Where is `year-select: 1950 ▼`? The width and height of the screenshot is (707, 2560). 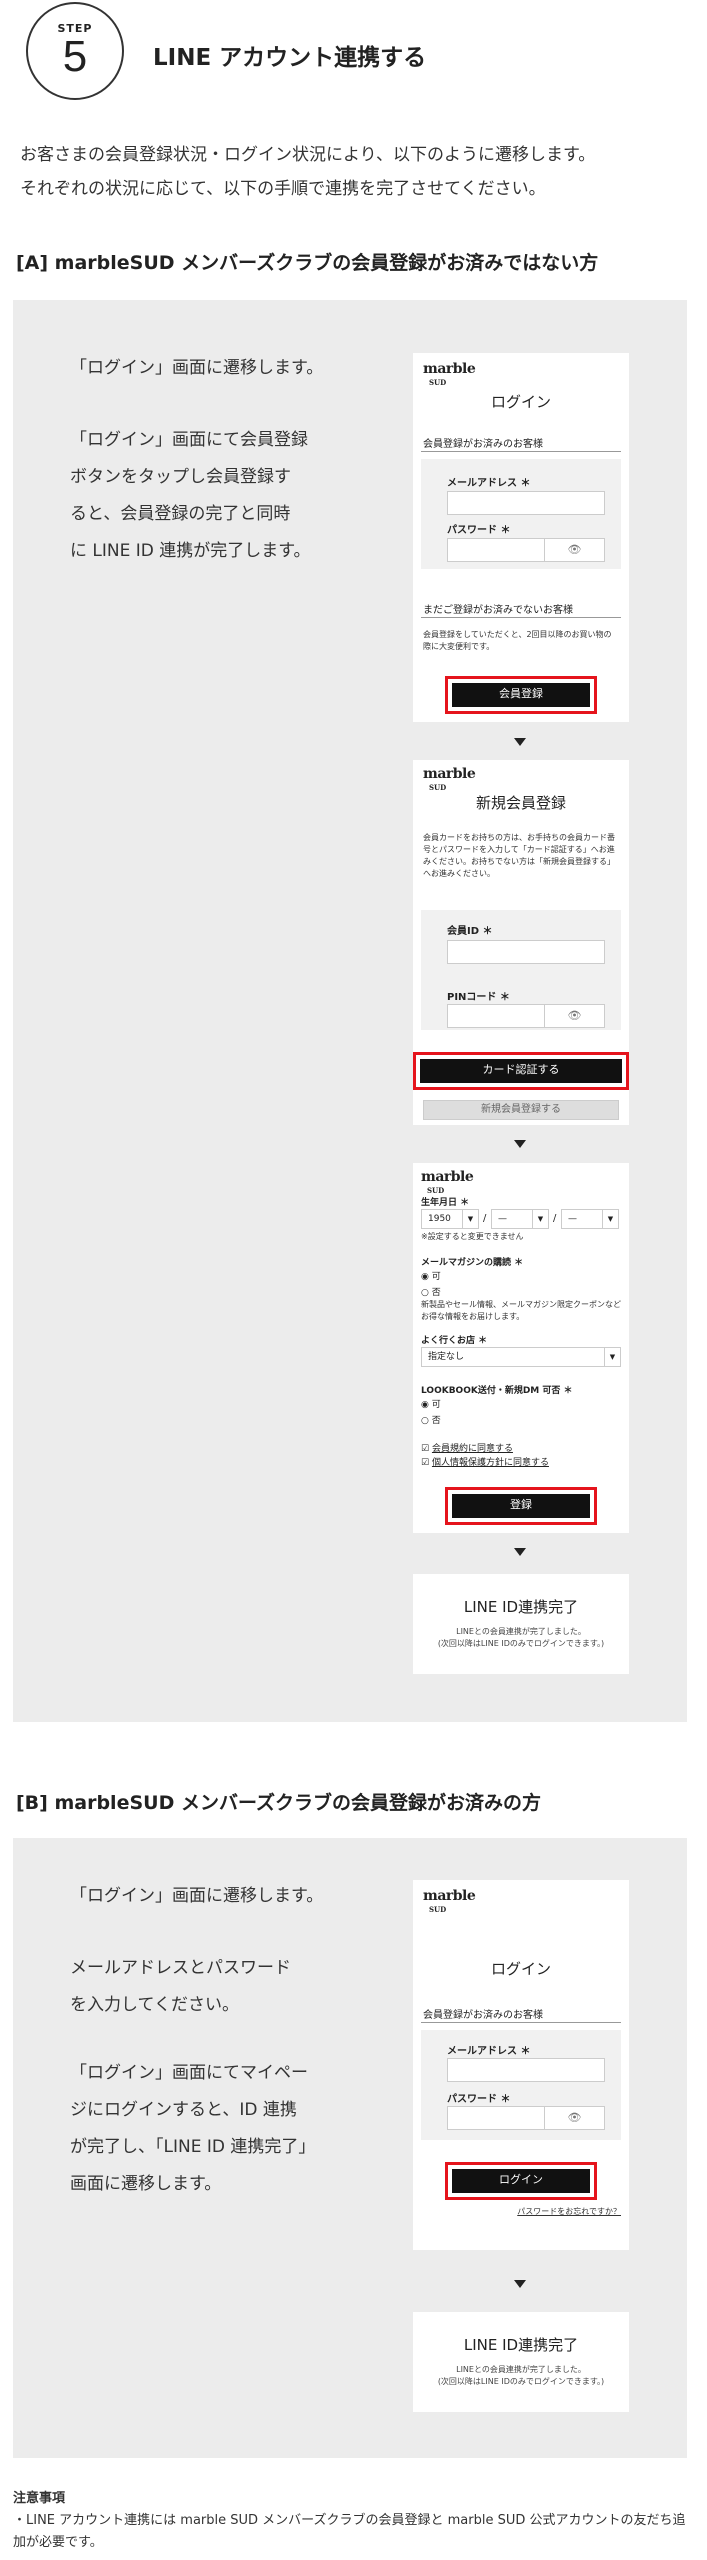
year-select: 1950 ▼ is located at coordinates (450, 1219).